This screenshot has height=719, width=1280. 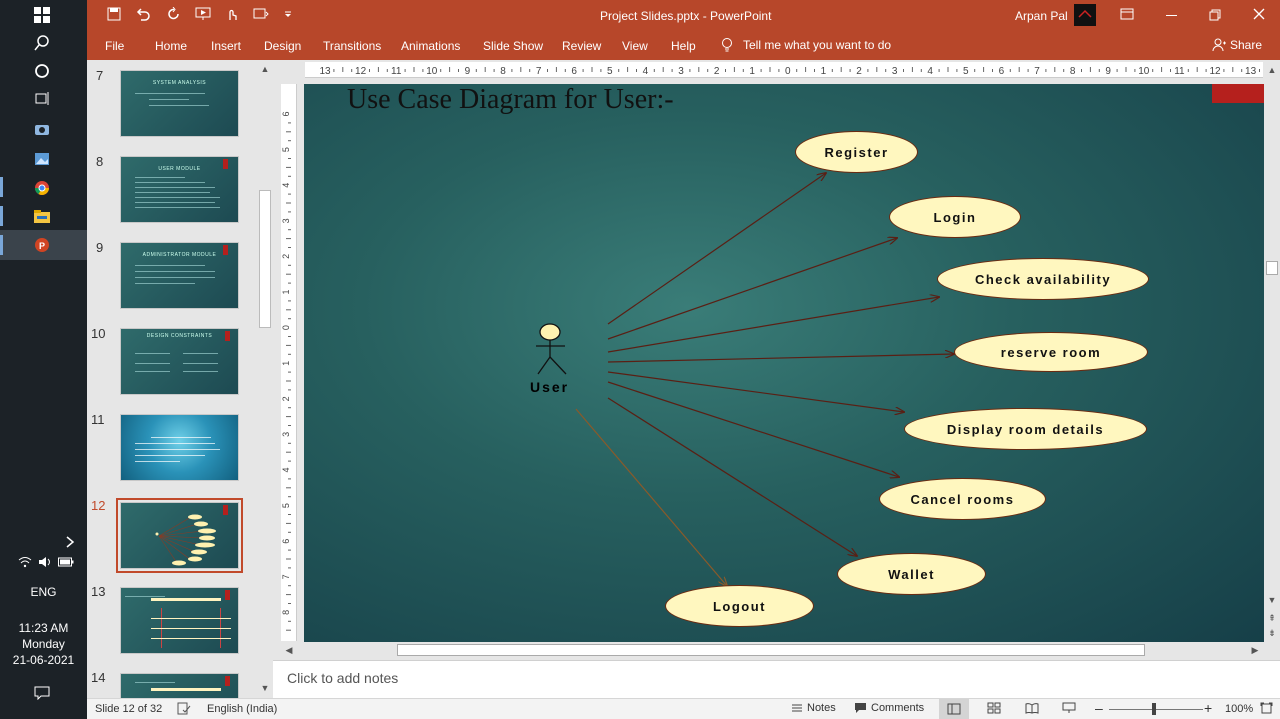 I want to click on zoom-in-icon: +, so click(x=1208, y=708).